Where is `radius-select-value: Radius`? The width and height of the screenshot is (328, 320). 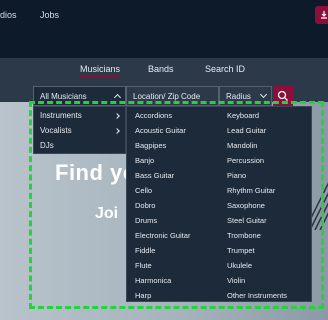
radius-select-value: Radius is located at coordinates (238, 96).